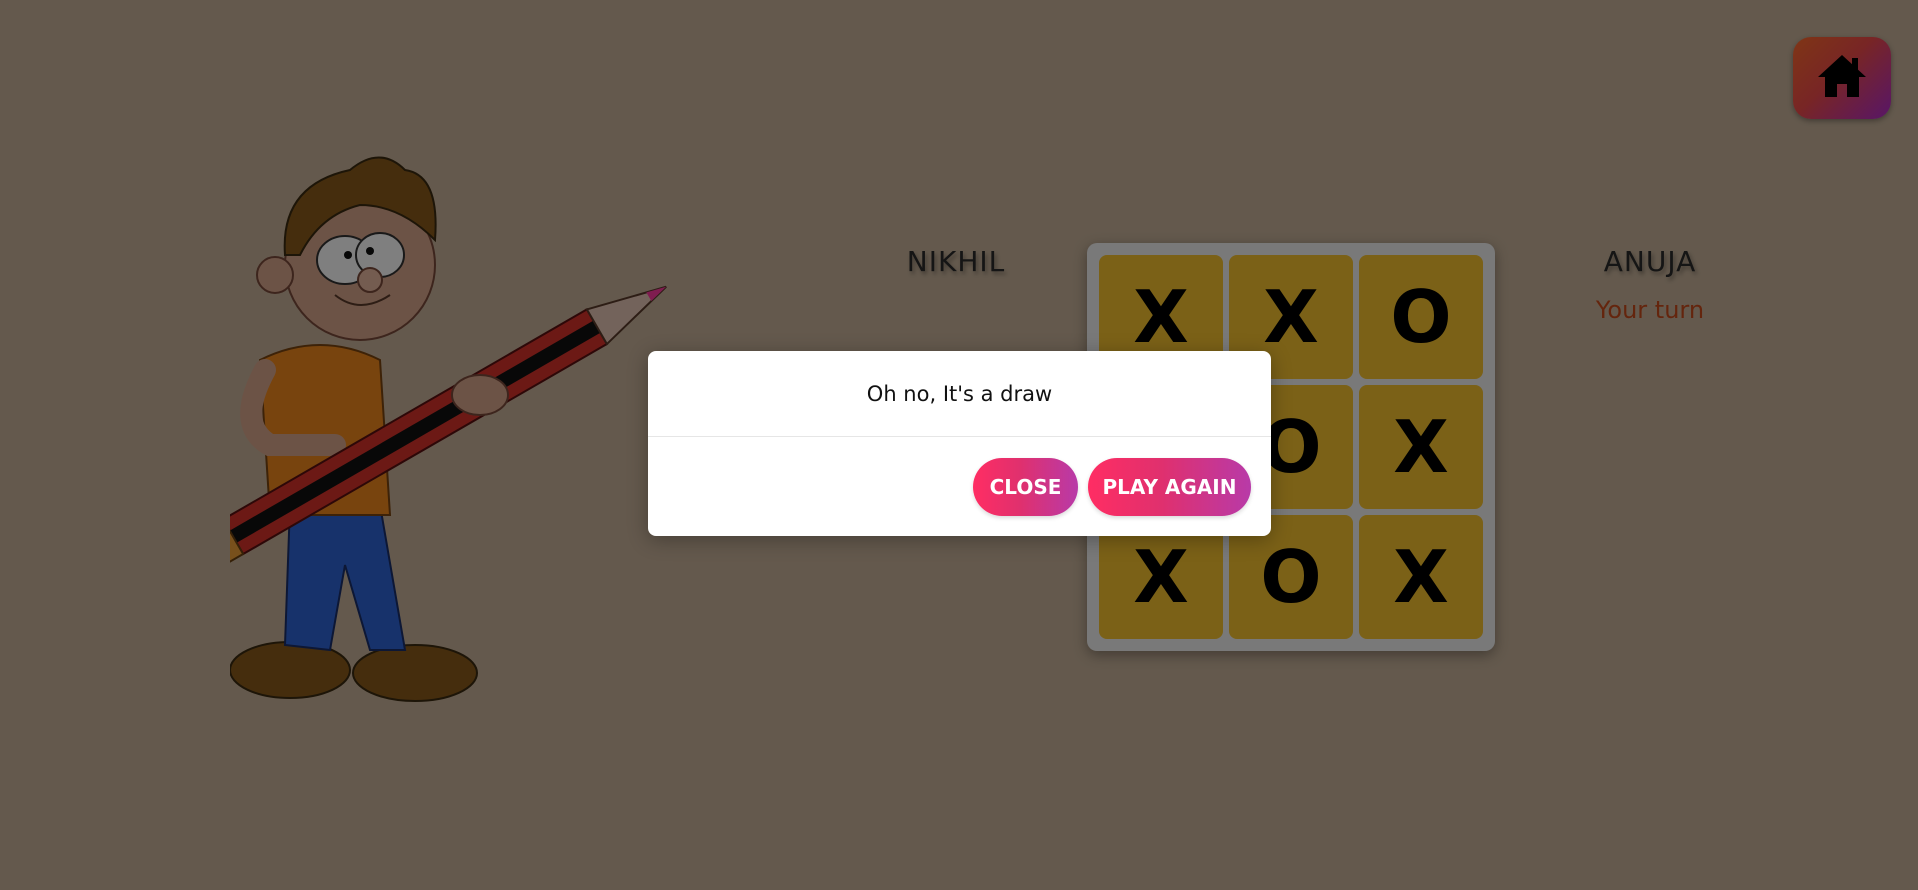  I want to click on dialog-footer: CLOSE PLAY AGAIN, so click(959, 486).